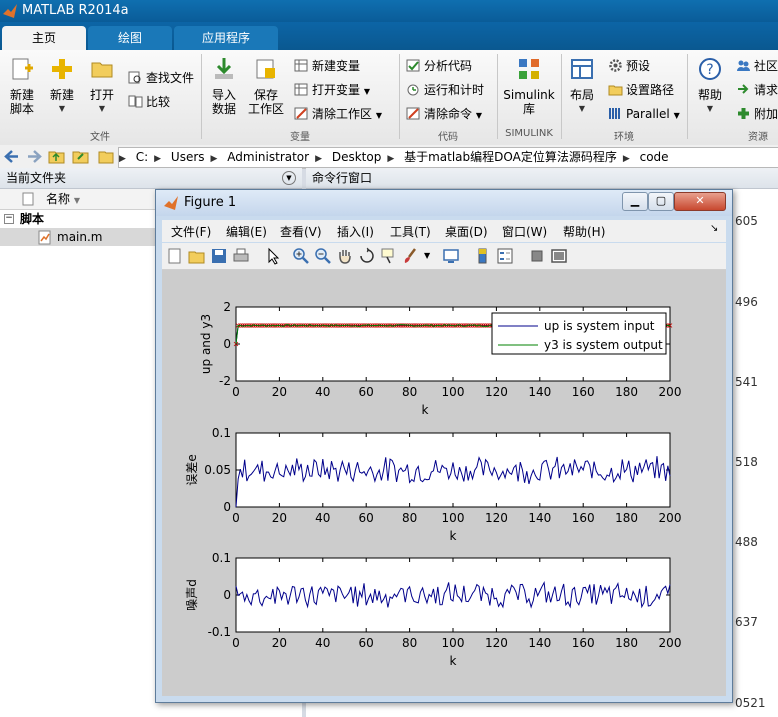  Describe the element at coordinates (444, 203) in the screenshot. I see `figure-titlebar: Figure 1 ▁ ▢ ✕` at that location.